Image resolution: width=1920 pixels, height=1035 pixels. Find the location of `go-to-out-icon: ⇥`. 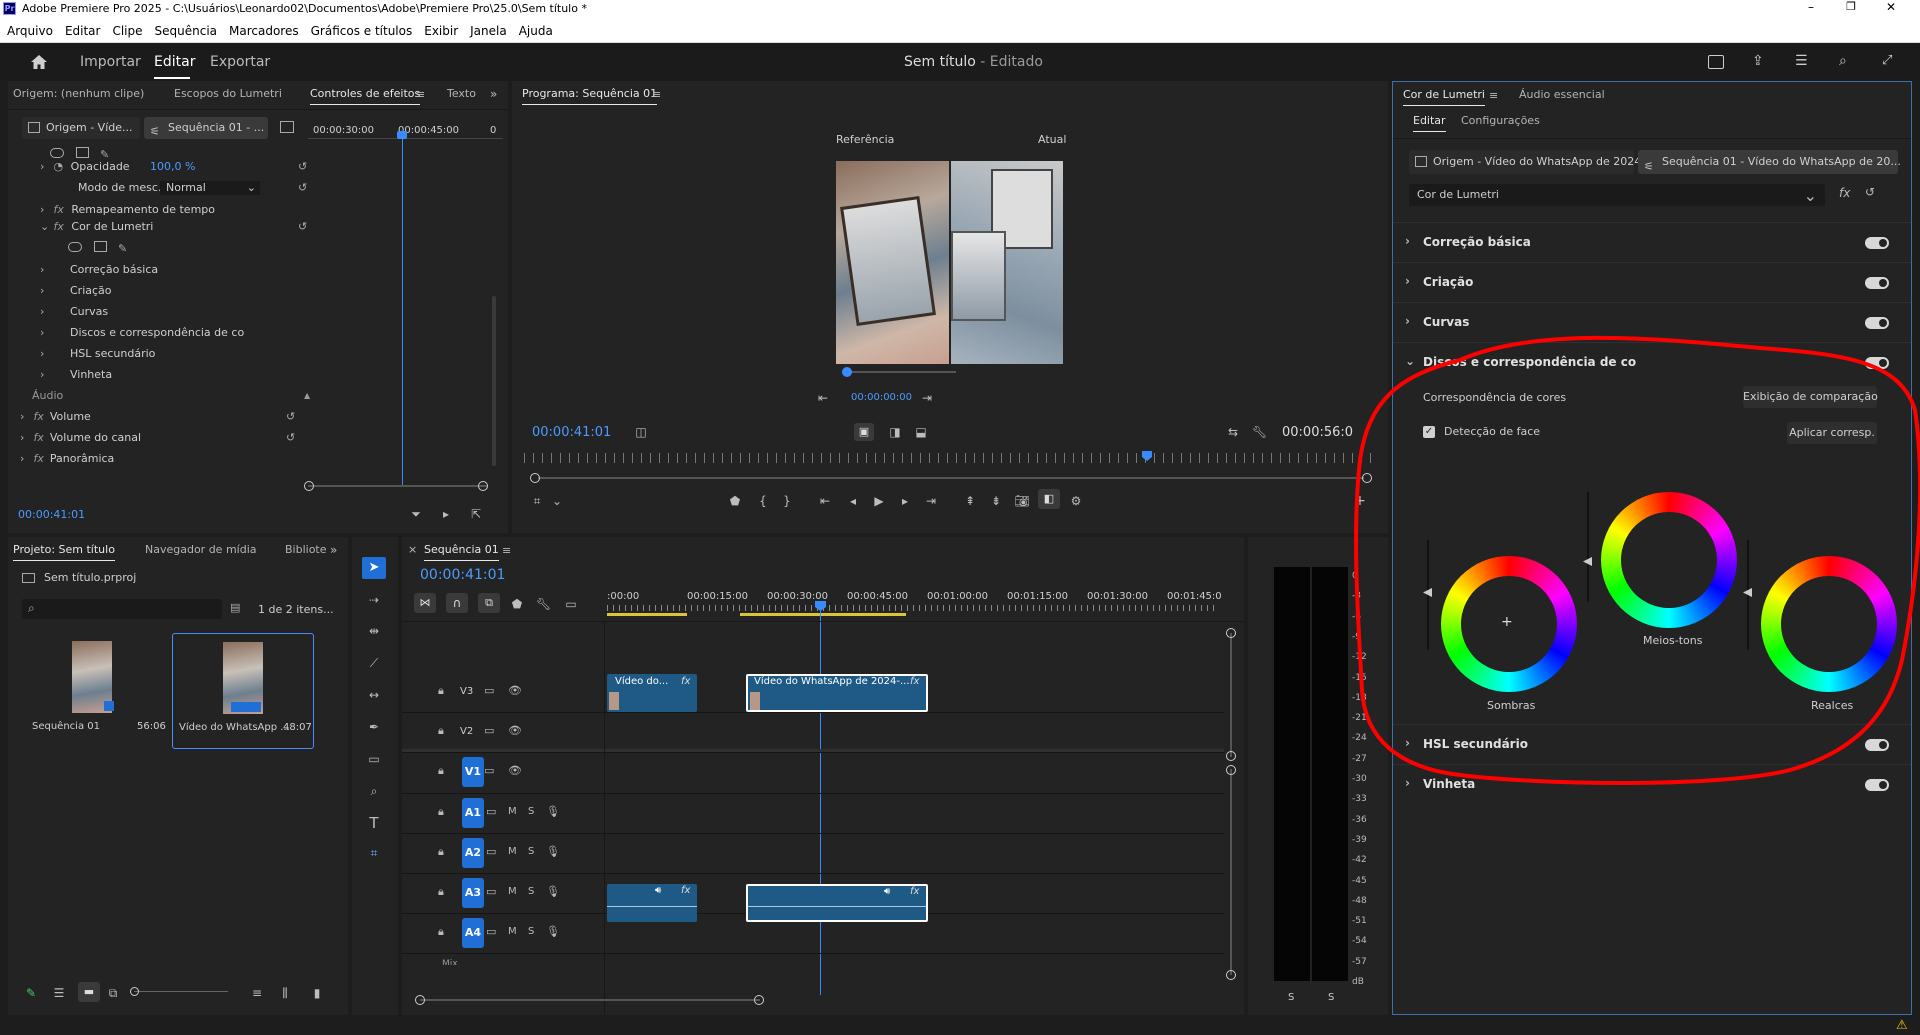

go-to-out-icon: ⇥ is located at coordinates (931, 501).